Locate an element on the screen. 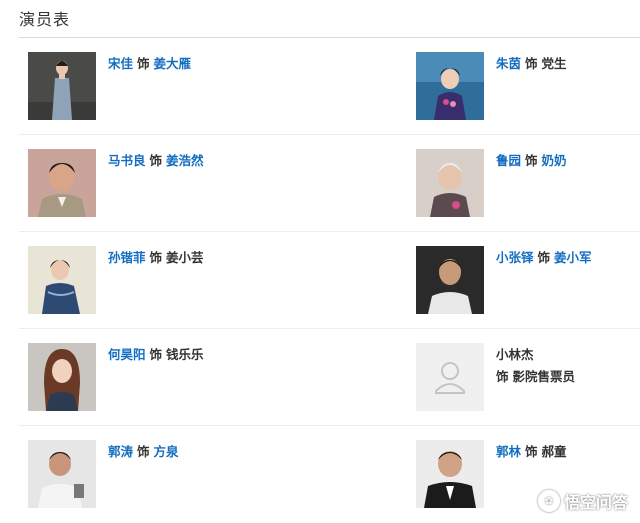  wukong-logo-icon: ✿ is located at coordinates (548, 501).